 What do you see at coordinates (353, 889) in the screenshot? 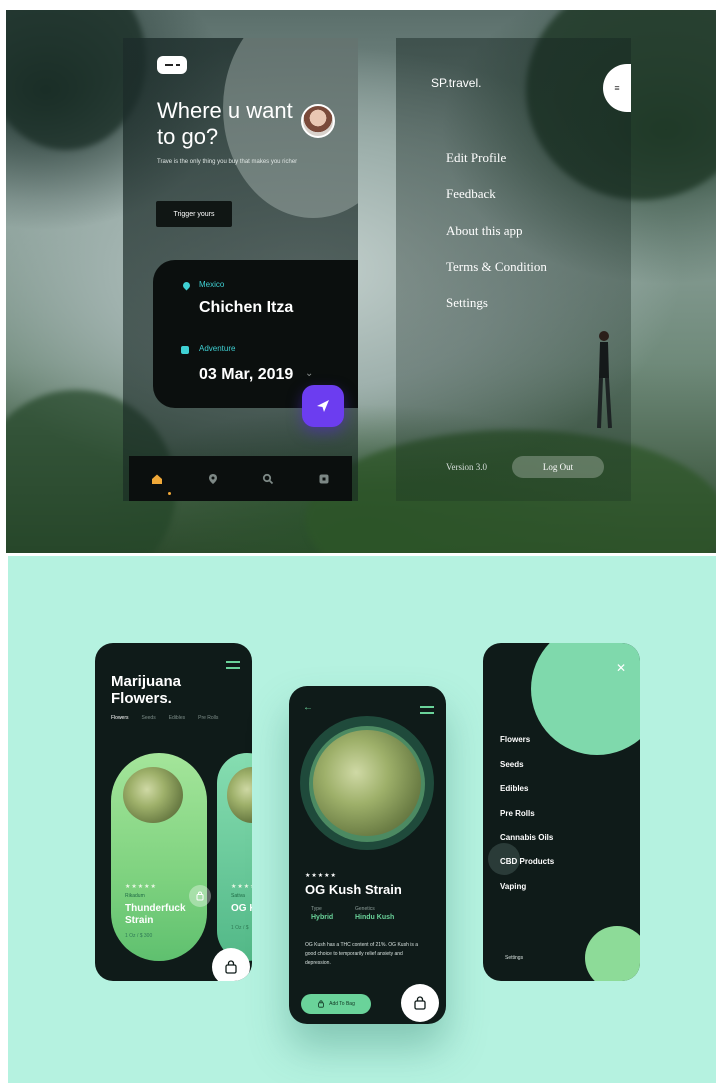
I see `product-name: OG Kush Strain` at bounding box center [353, 889].